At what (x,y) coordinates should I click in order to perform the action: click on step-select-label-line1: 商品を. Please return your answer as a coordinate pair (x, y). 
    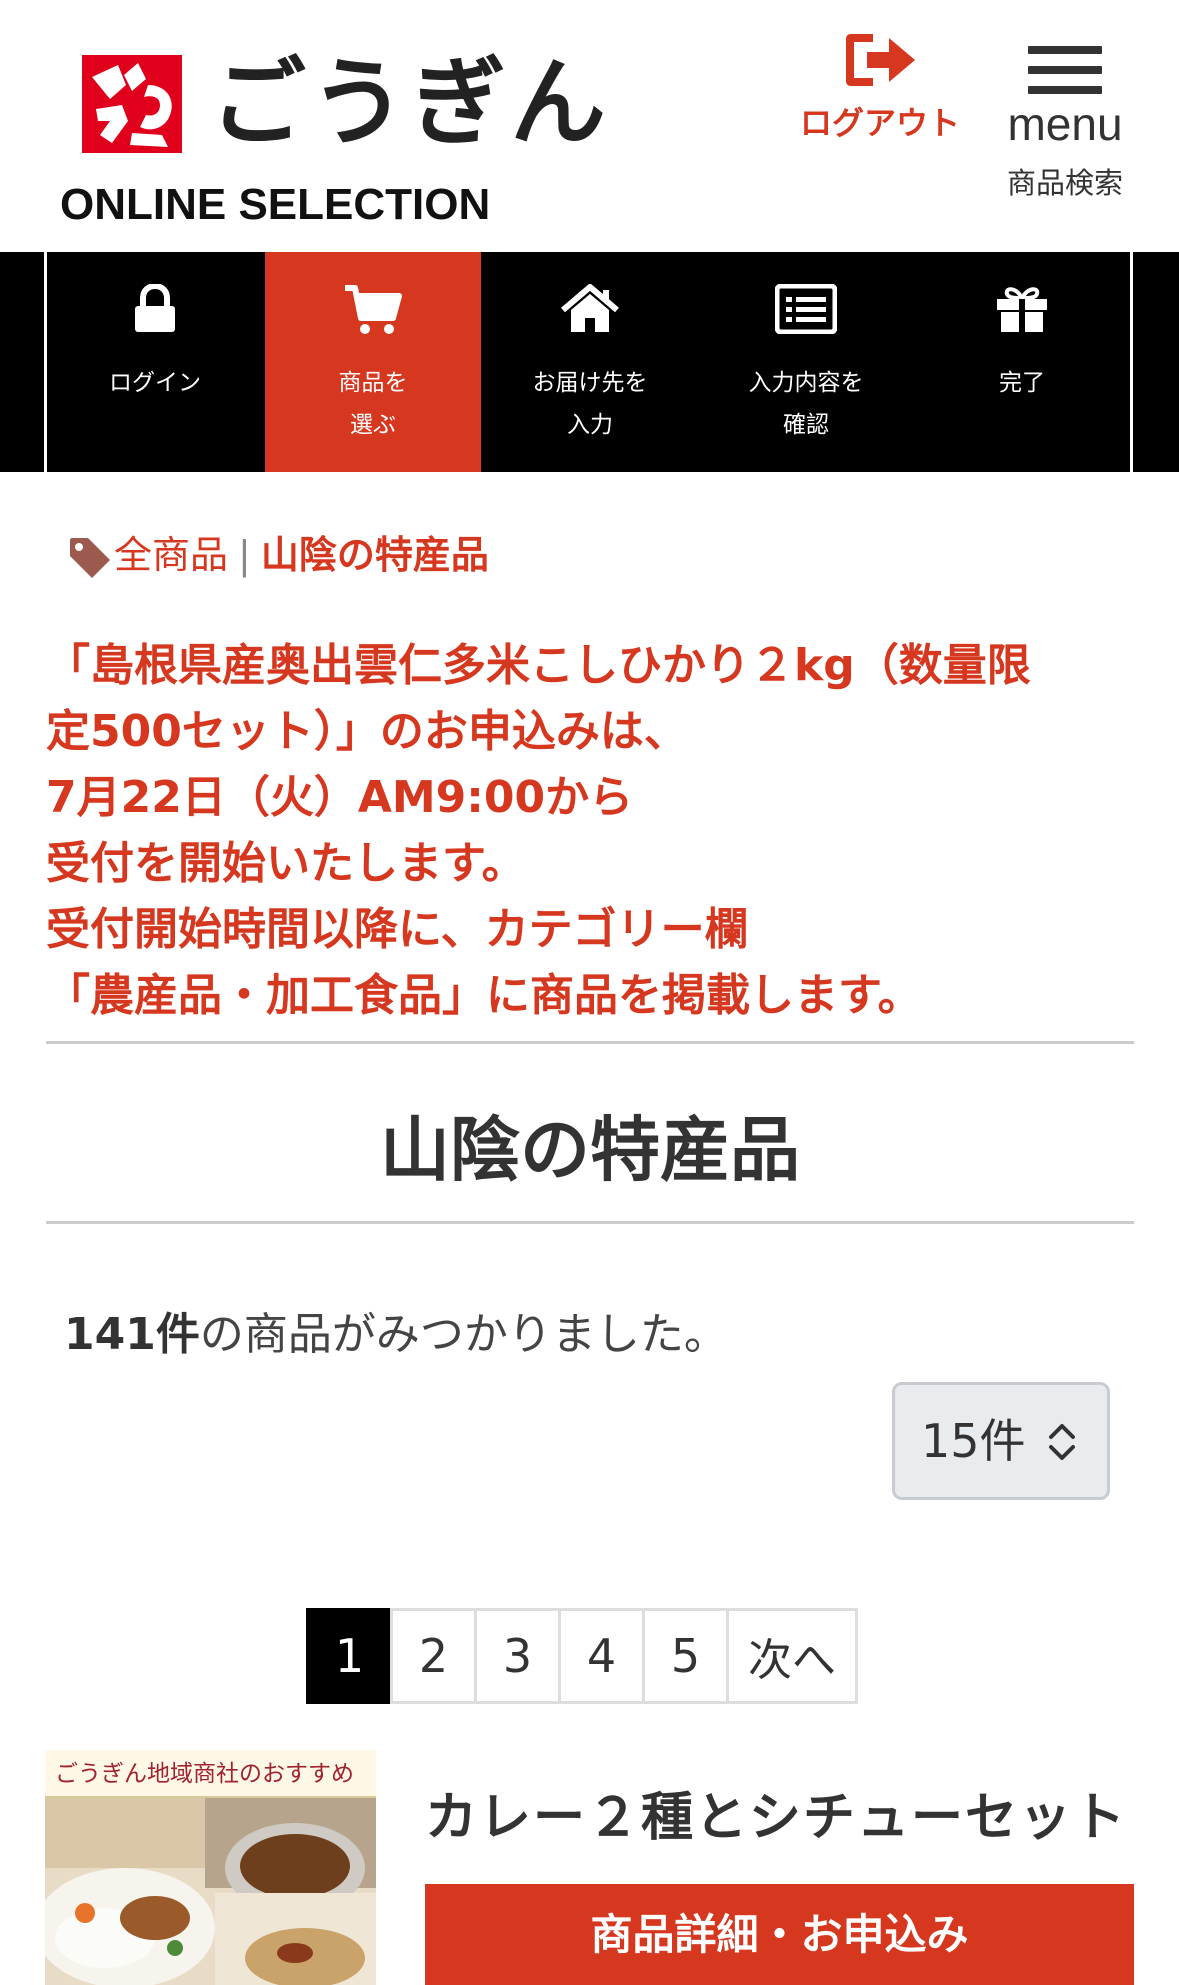
    Looking at the image, I should click on (373, 383).